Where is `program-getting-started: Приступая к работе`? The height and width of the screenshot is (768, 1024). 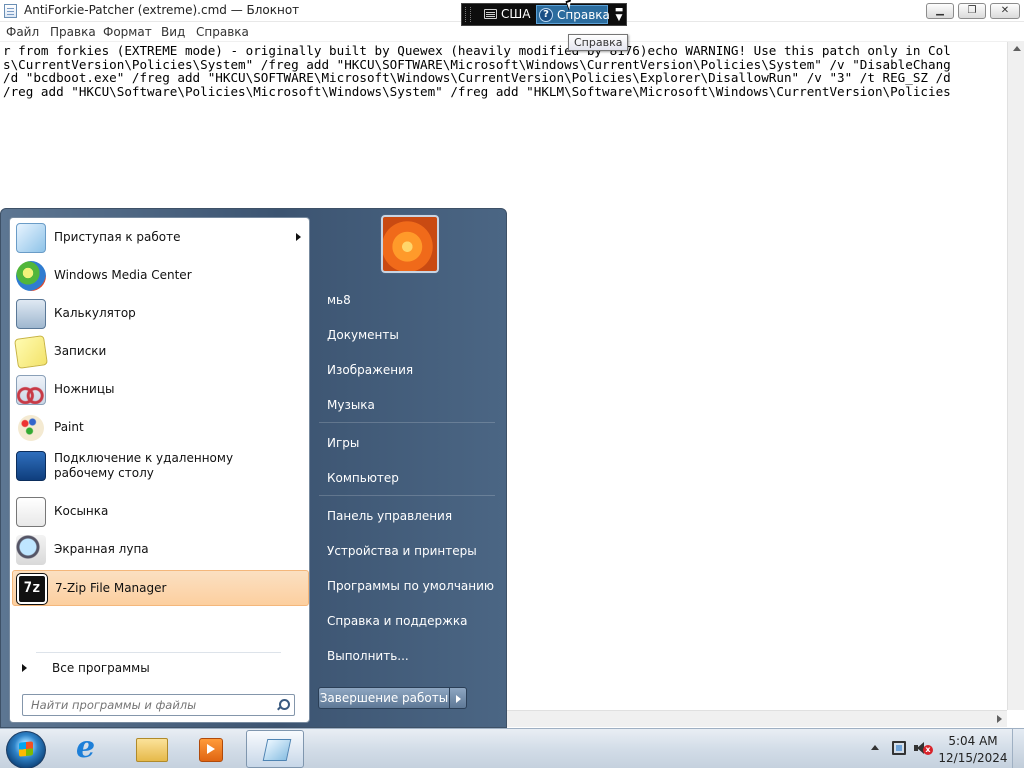 program-getting-started: Приступая к работе is located at coordinates (160, 238).